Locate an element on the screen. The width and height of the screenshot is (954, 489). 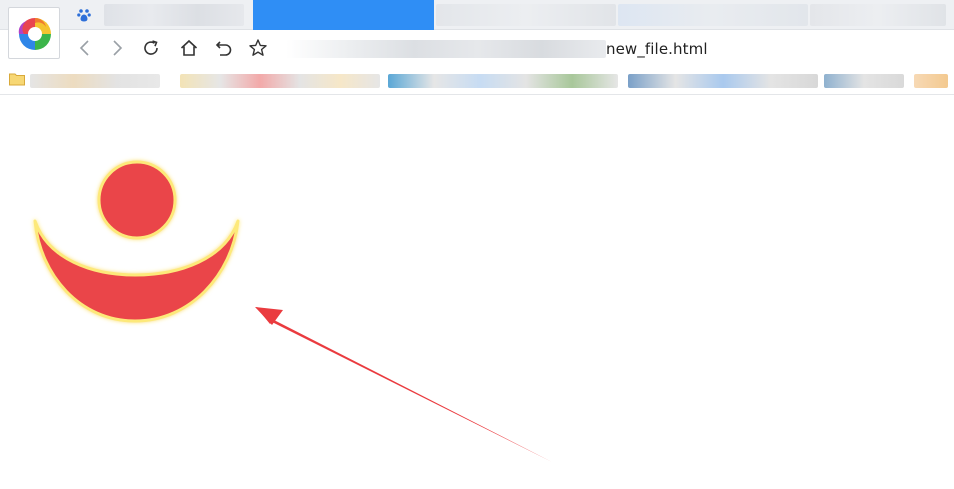
back-icon is located at coordinates (84, 48).